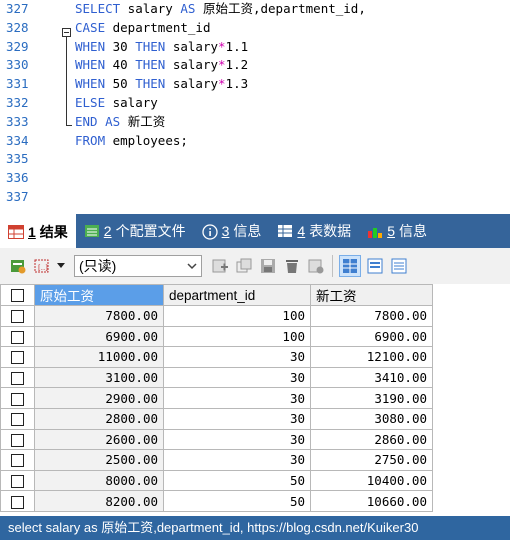 The width and height of the screenshot is (510, 548). Describe the element at coordinates (90, 140) in the screenshot. I see `sql-keyword: FROM` at that location.